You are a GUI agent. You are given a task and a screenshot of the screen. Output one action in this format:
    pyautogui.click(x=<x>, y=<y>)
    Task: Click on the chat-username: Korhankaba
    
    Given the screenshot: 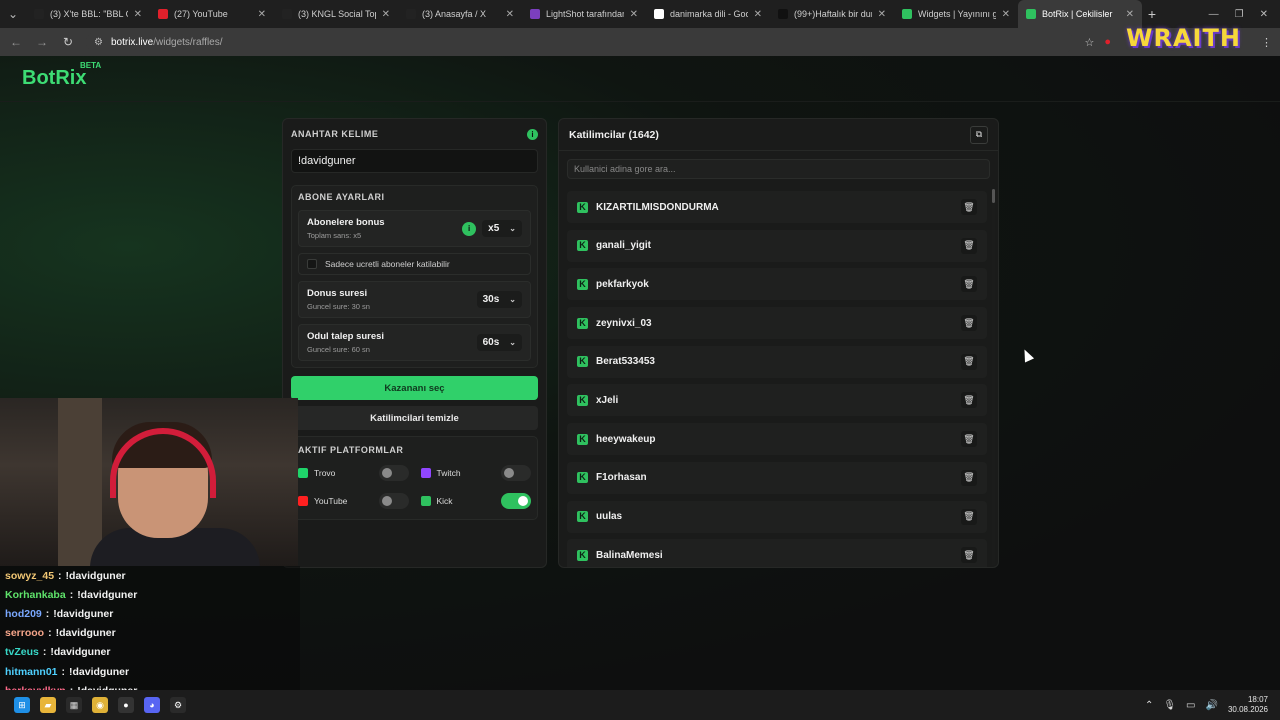 What is the action you would take?
    pyautogui.click(x=35, y=594)
    